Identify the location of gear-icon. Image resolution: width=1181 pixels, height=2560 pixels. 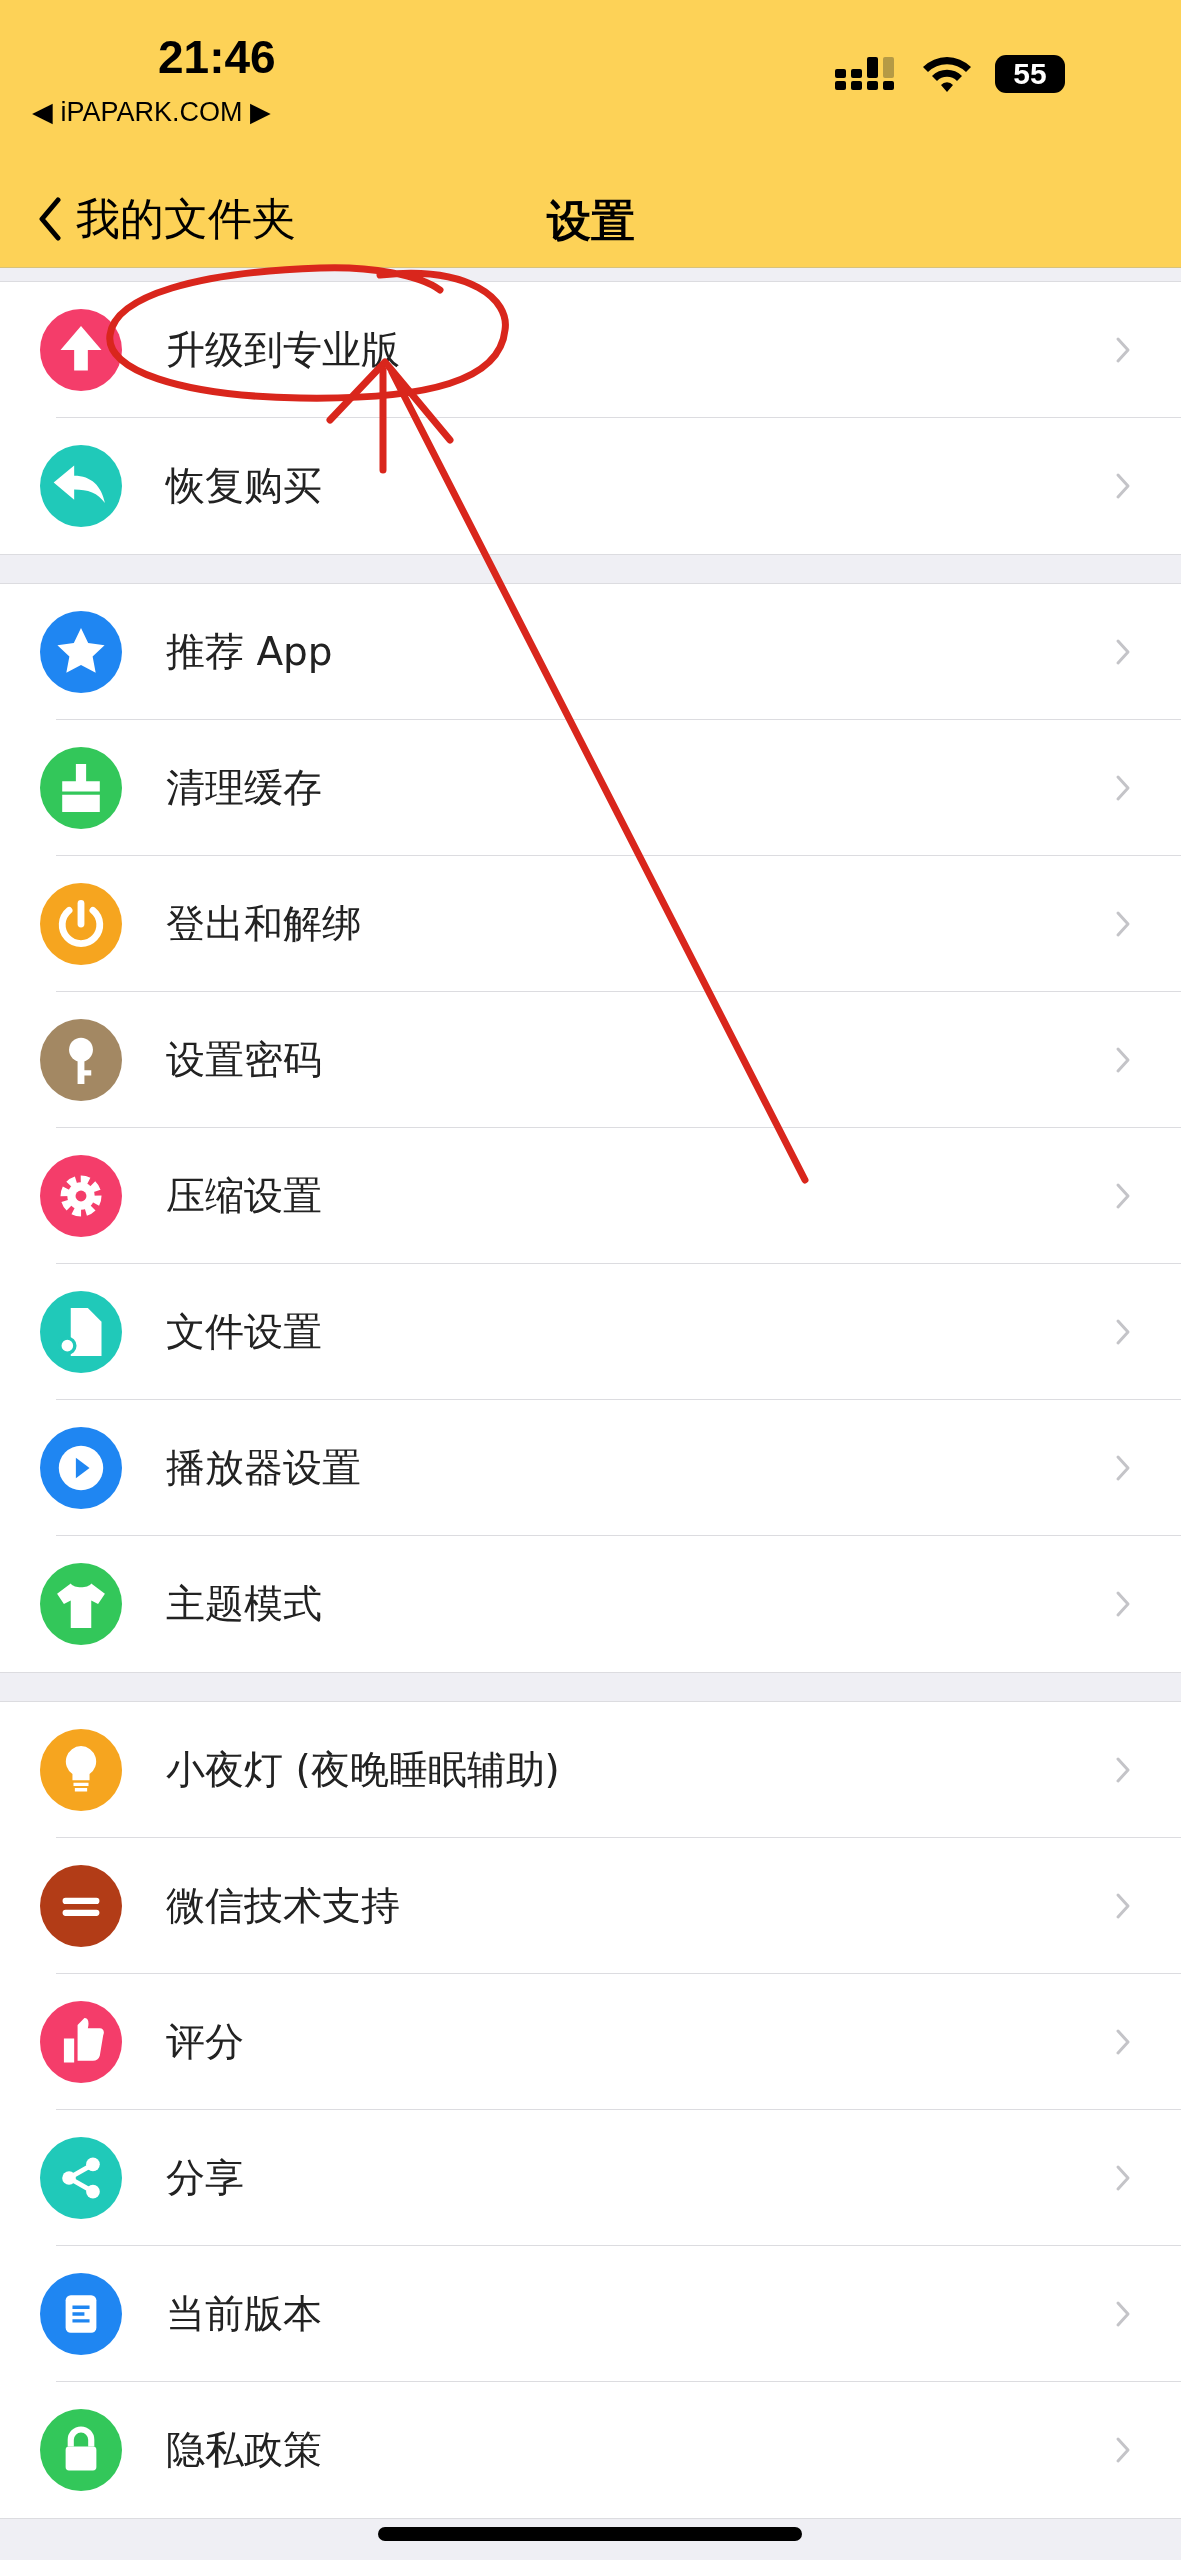
(81, 1196).